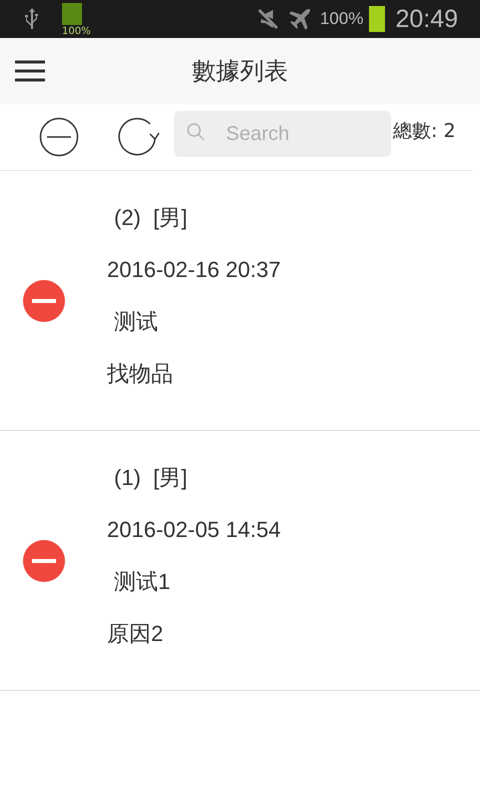 This screenshot has height=800, width=480. I want to click on record-datetime: 2016-02-05 14:54, so click(194, 530).